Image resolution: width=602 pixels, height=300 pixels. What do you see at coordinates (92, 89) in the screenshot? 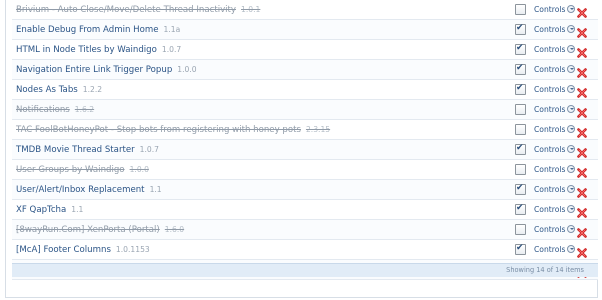
I see `addon-version: 1.2.2` at bounding box center [92, 89].